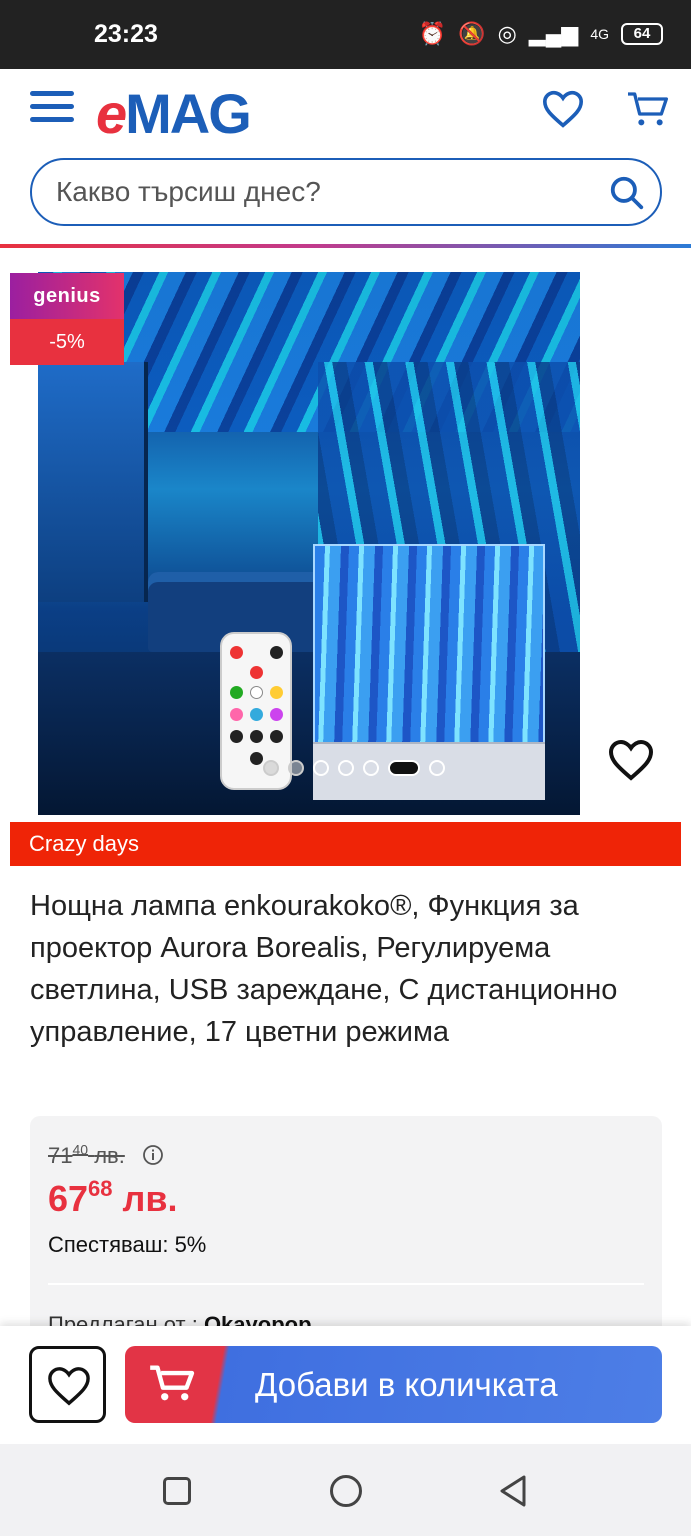 The height and width of the screenshot is (1536, 691). I want to click on heart-icon, so click(69, 1386).